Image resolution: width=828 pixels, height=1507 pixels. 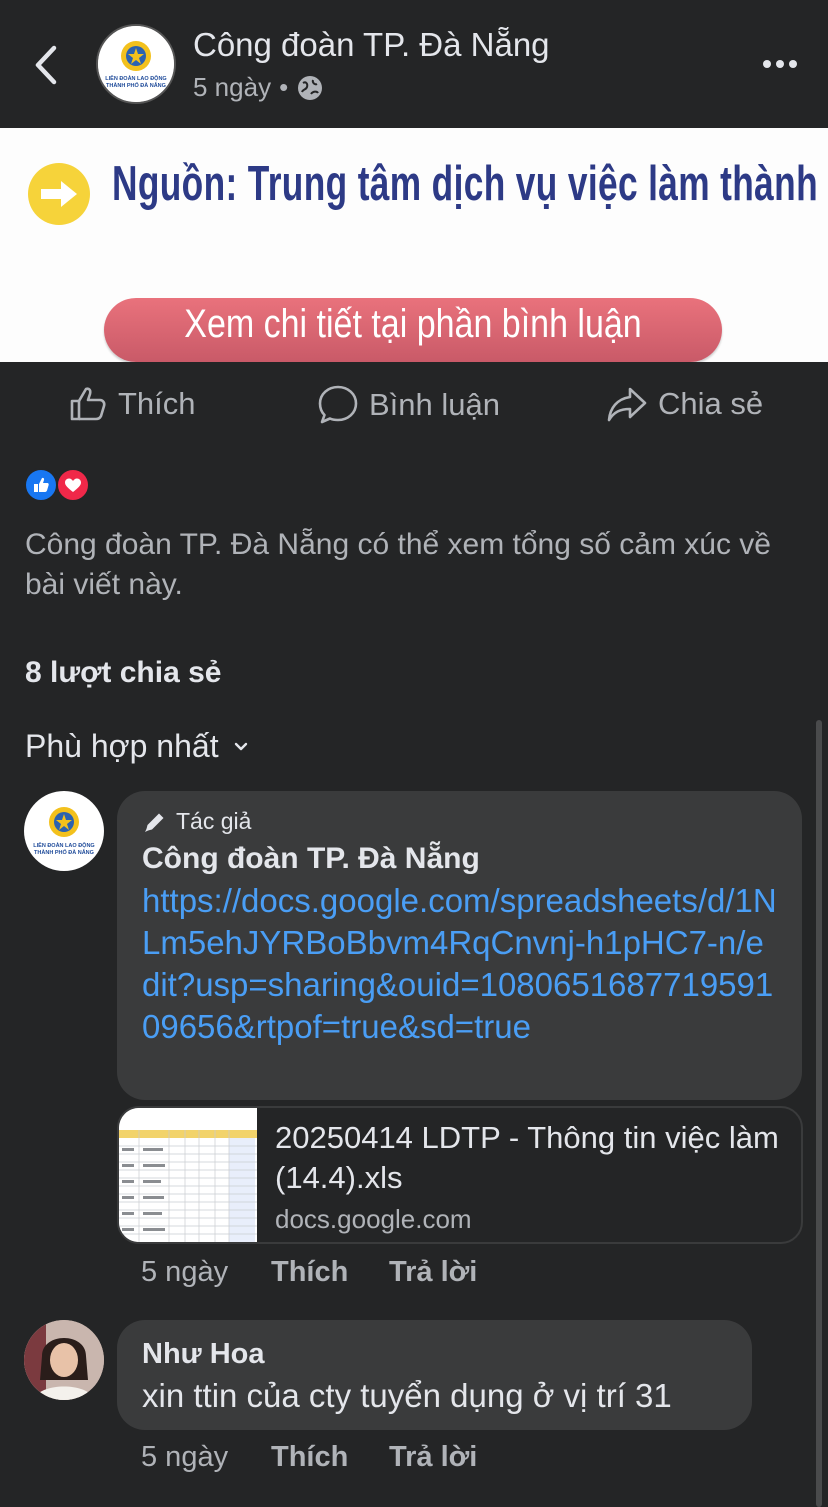 I want to click on pen-icon, so click(x=154, y=822).